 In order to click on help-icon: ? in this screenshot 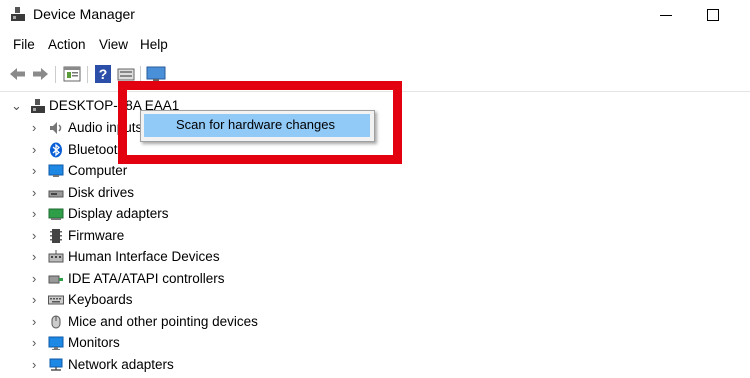, I will do `click(103, 74)`.